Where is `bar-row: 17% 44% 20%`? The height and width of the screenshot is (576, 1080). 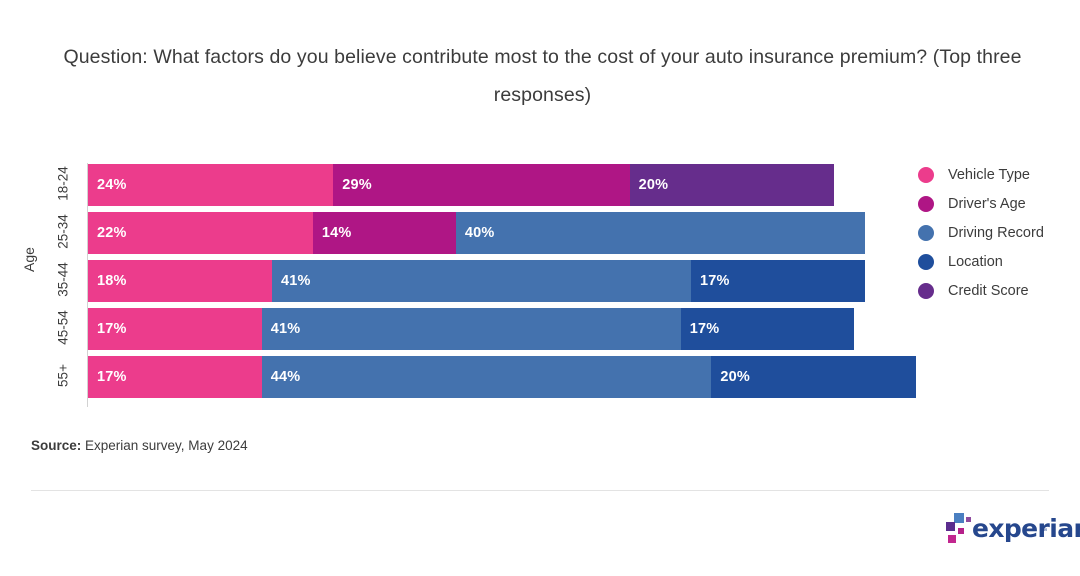 bar-row: 17% 44% 20% is located at coordinates (502, 377).